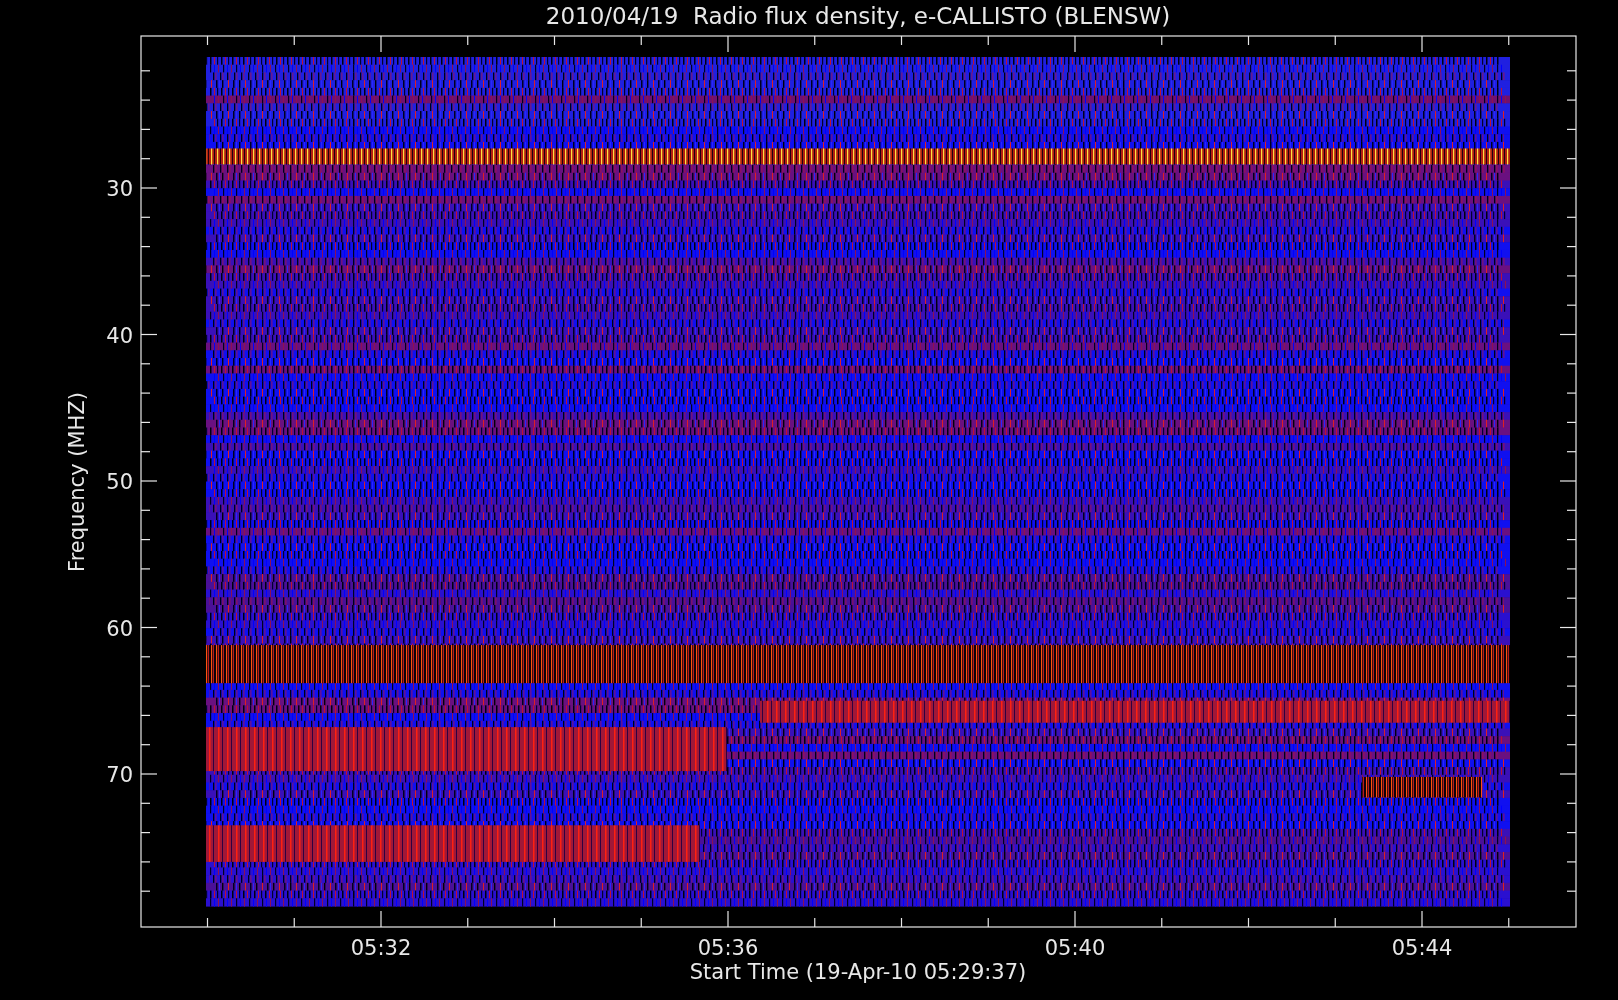  What do you see at coordinates (728, 948) in the screenshot?
I see `tick-label: 05:36` at bounding box center [728, 948].